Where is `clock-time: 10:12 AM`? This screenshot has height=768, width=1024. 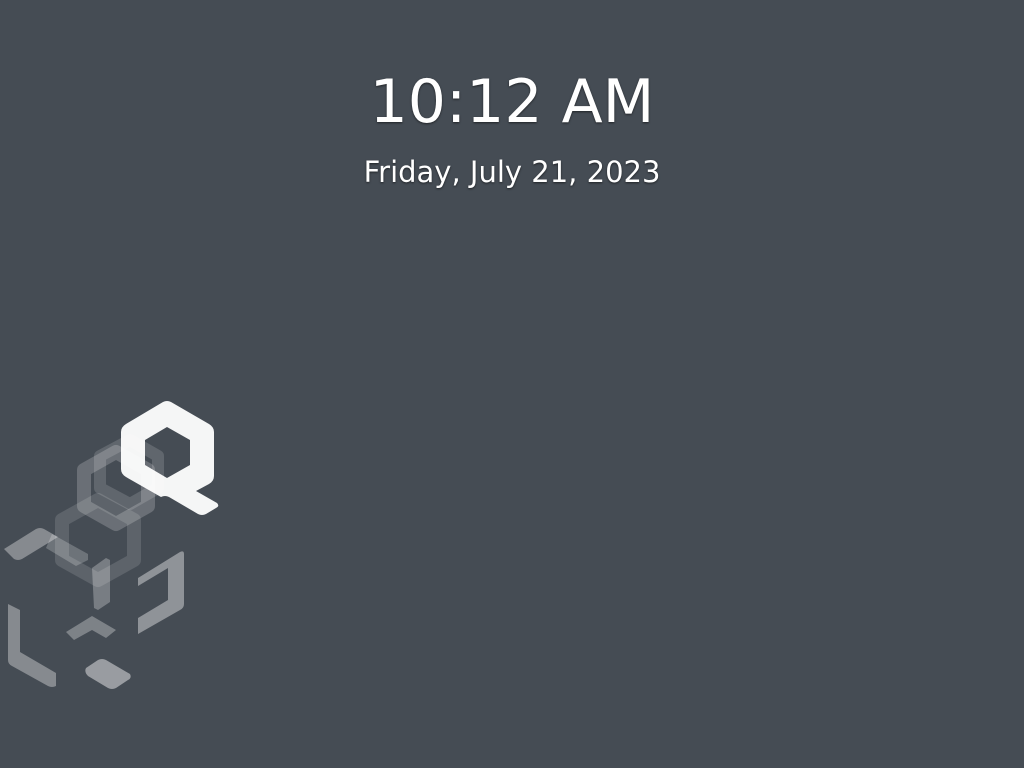
clock-time: 10:12 AM is located at coordinates (512, 102).